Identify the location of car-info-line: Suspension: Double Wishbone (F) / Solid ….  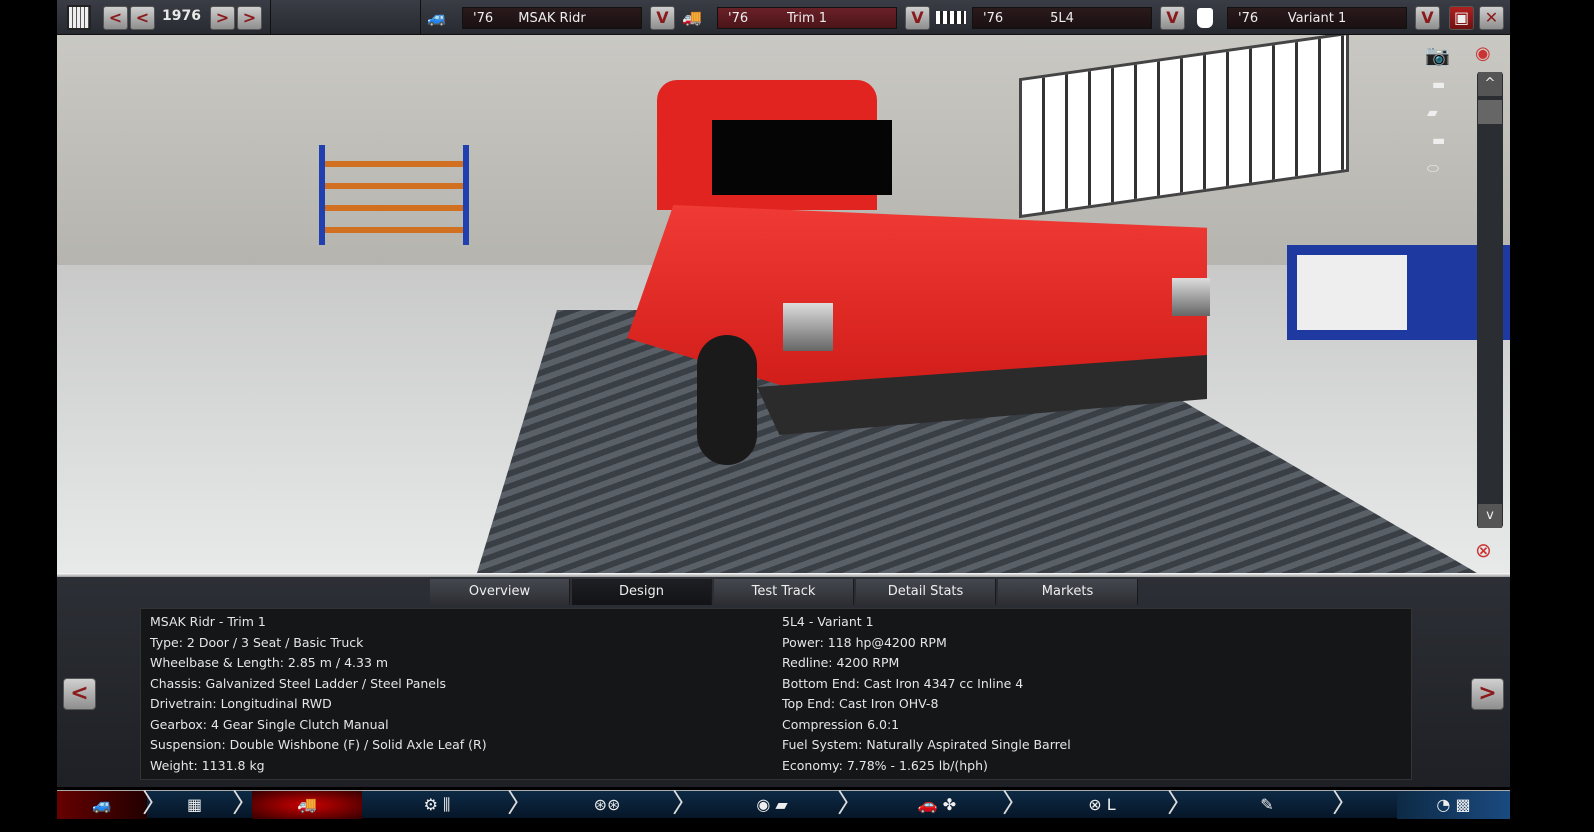
(318, 744).